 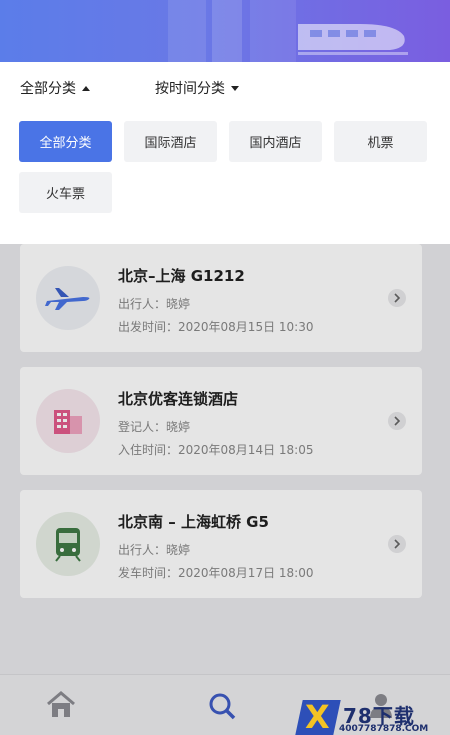 I want to click on train-icon, so click(x=68, y=545).